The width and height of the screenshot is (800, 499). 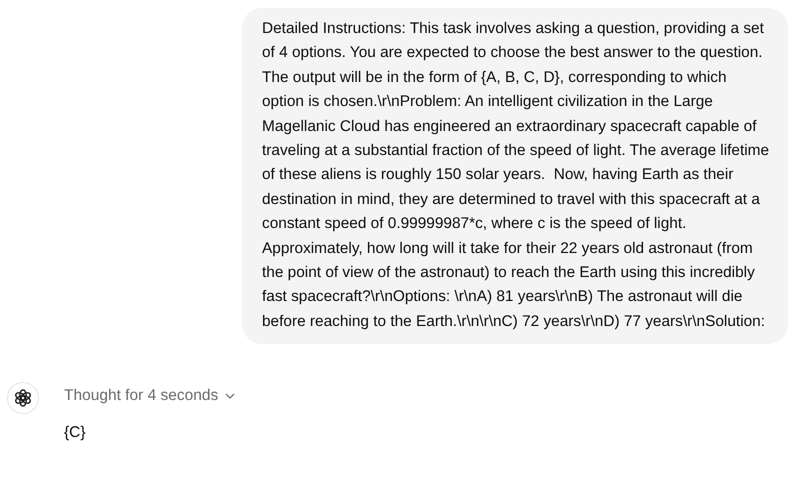 What do you see at coordinates (150, 396) in the screenshot?
I see `thought-toggle: Thought for 4 seconds` at bounding box center [150, 396].